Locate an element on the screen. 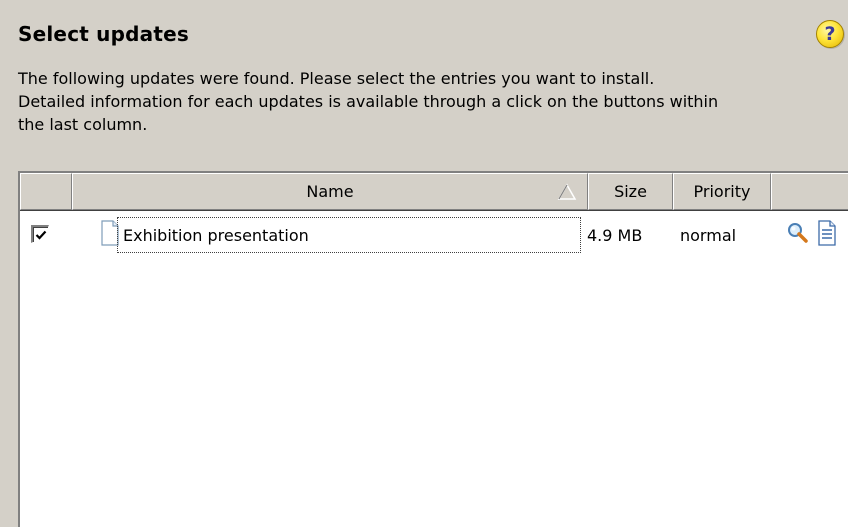 Image resolution: width=848 pixels, height=527 pixels. column-header-size: Size is located at coordinates (630, 191).